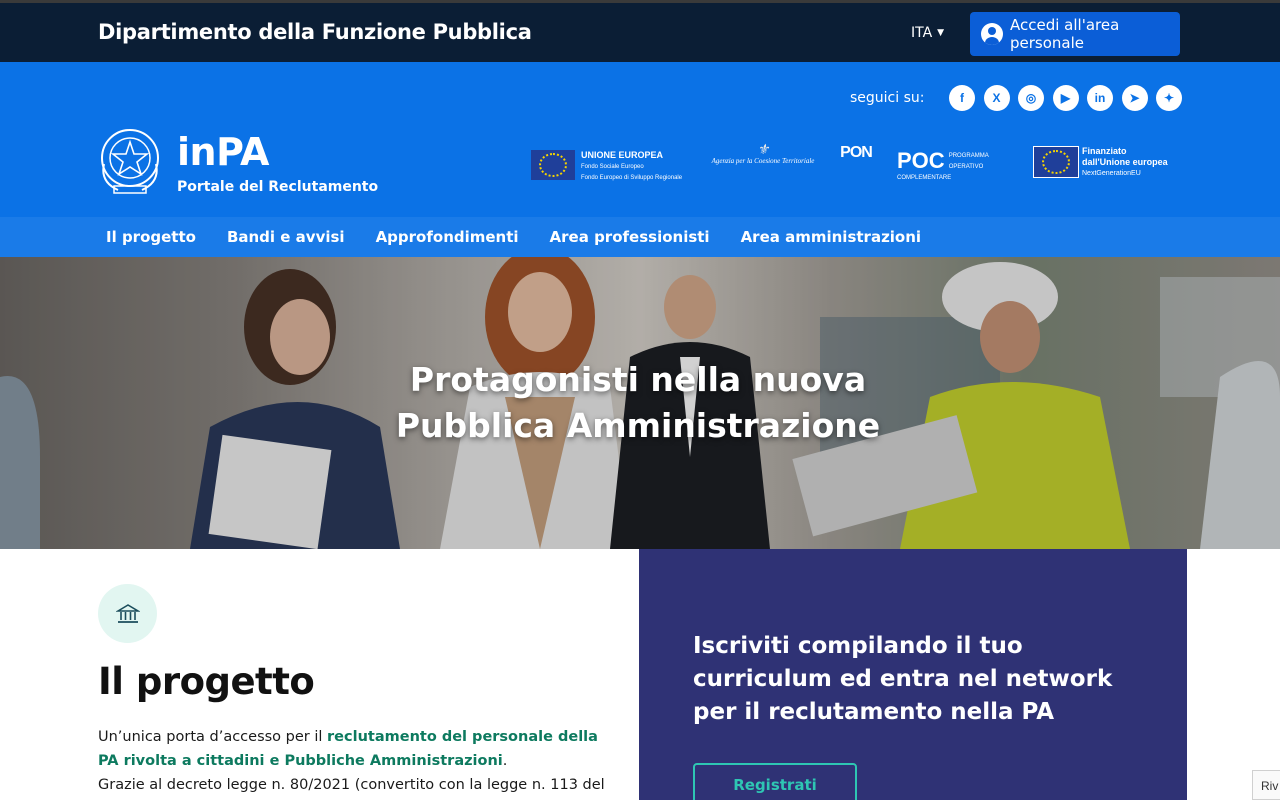 The image size is (1280, 800). What do you see at coordinates (315, 32) in the screenshot?
I see `org-name: Dipartimento della Funzione Pubblica` at bounding box center [315, 32].